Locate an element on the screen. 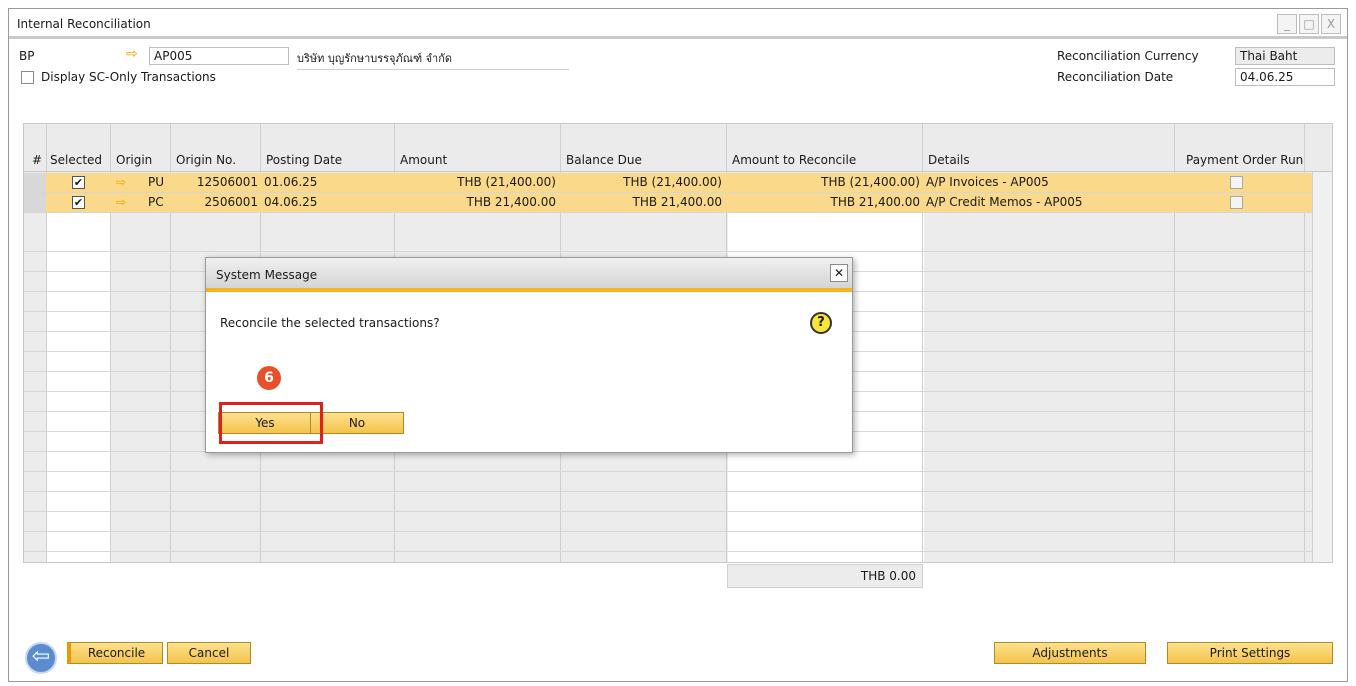  col-header-origin-no: Origin No. is located at coordinates (206, 160).